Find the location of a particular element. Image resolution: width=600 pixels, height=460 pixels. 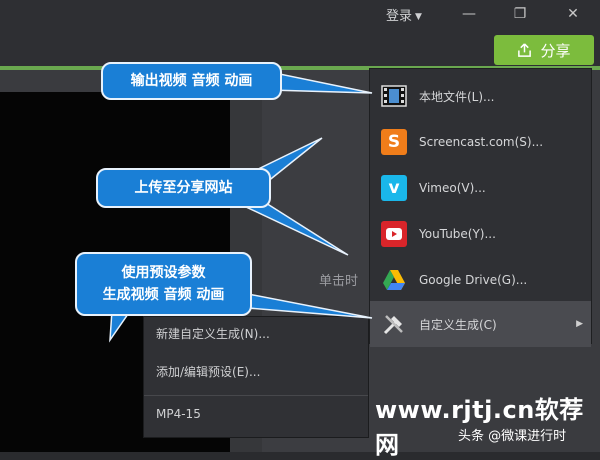

canvas-hint: 单击时 is located at coordinates (339, 281).